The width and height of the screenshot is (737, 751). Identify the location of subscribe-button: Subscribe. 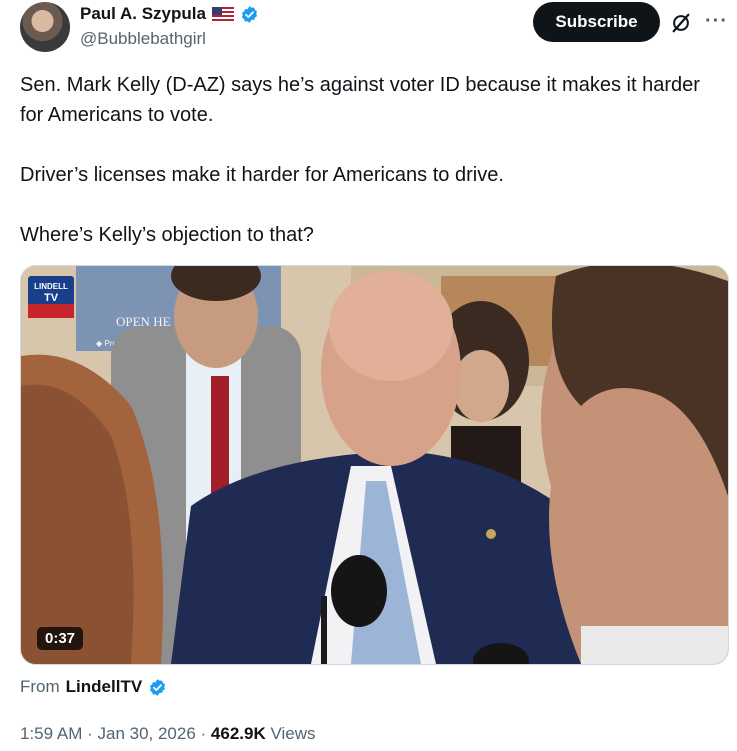
(596, 22).